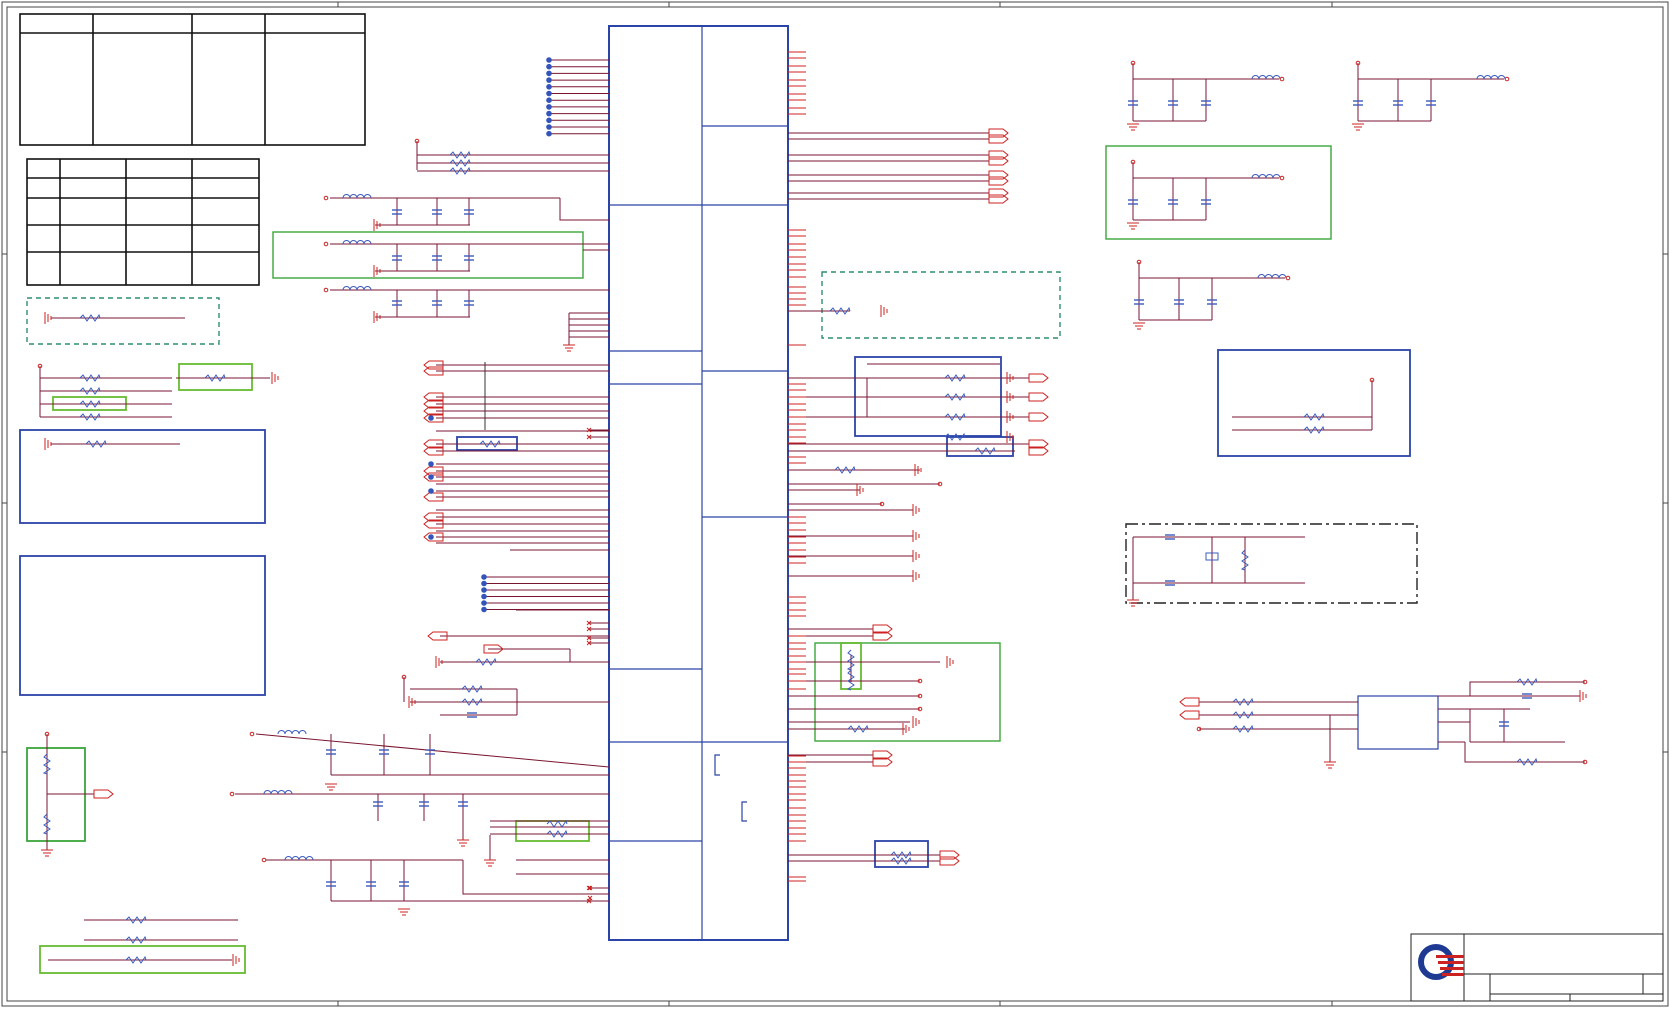 This screenshot has height=1012, width=1670. I want to click on blue-box-res-single, so click(980, 446).